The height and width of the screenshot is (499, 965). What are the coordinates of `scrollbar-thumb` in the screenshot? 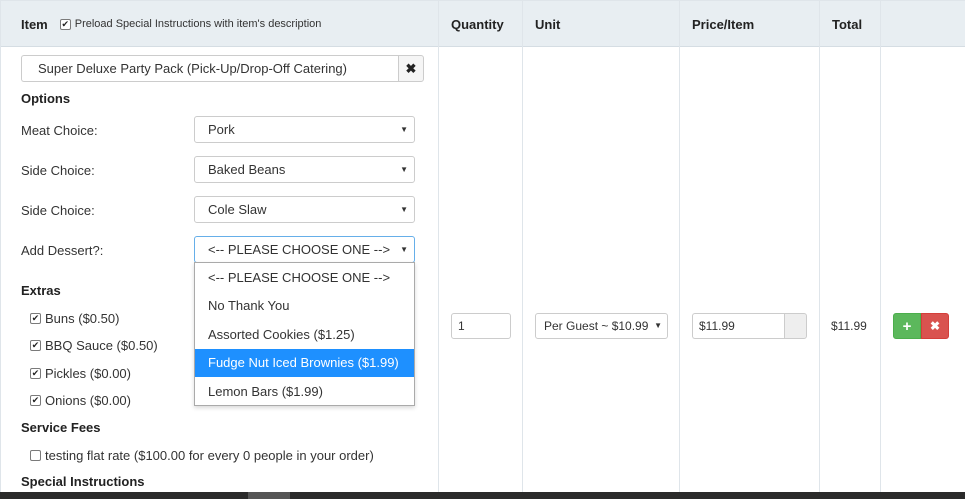 It's located at (269, 495).